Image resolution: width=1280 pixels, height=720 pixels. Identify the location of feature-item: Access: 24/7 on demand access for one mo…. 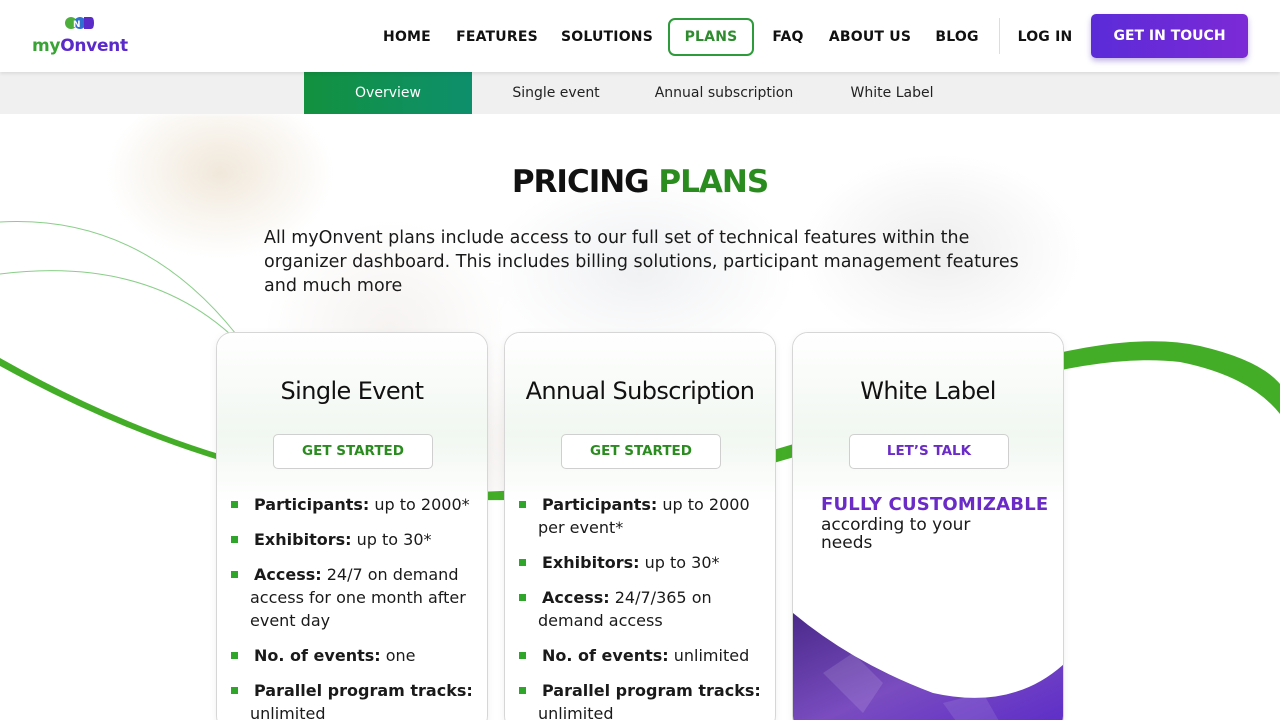
(356, 597).